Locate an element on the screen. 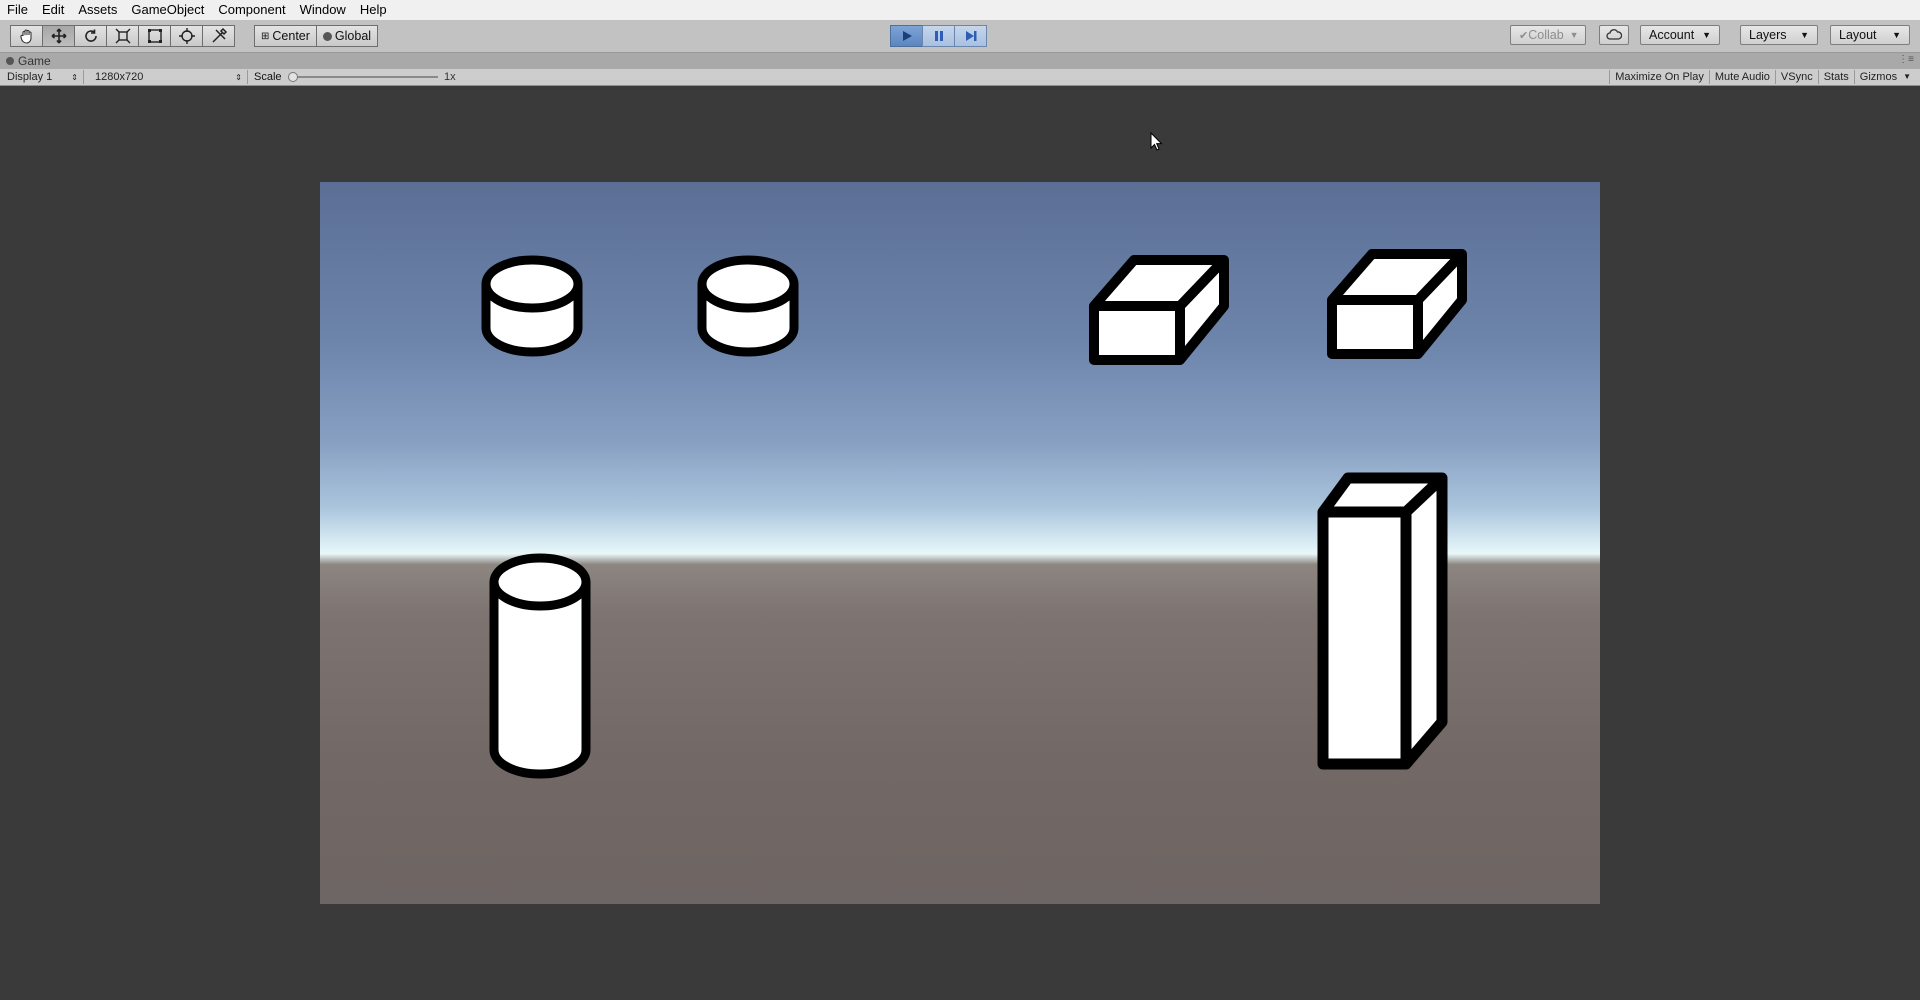 The height and width of the screenshot is (1000, 1920). account-dropdown: Account ▼ is located at coordinates (1680, 35).